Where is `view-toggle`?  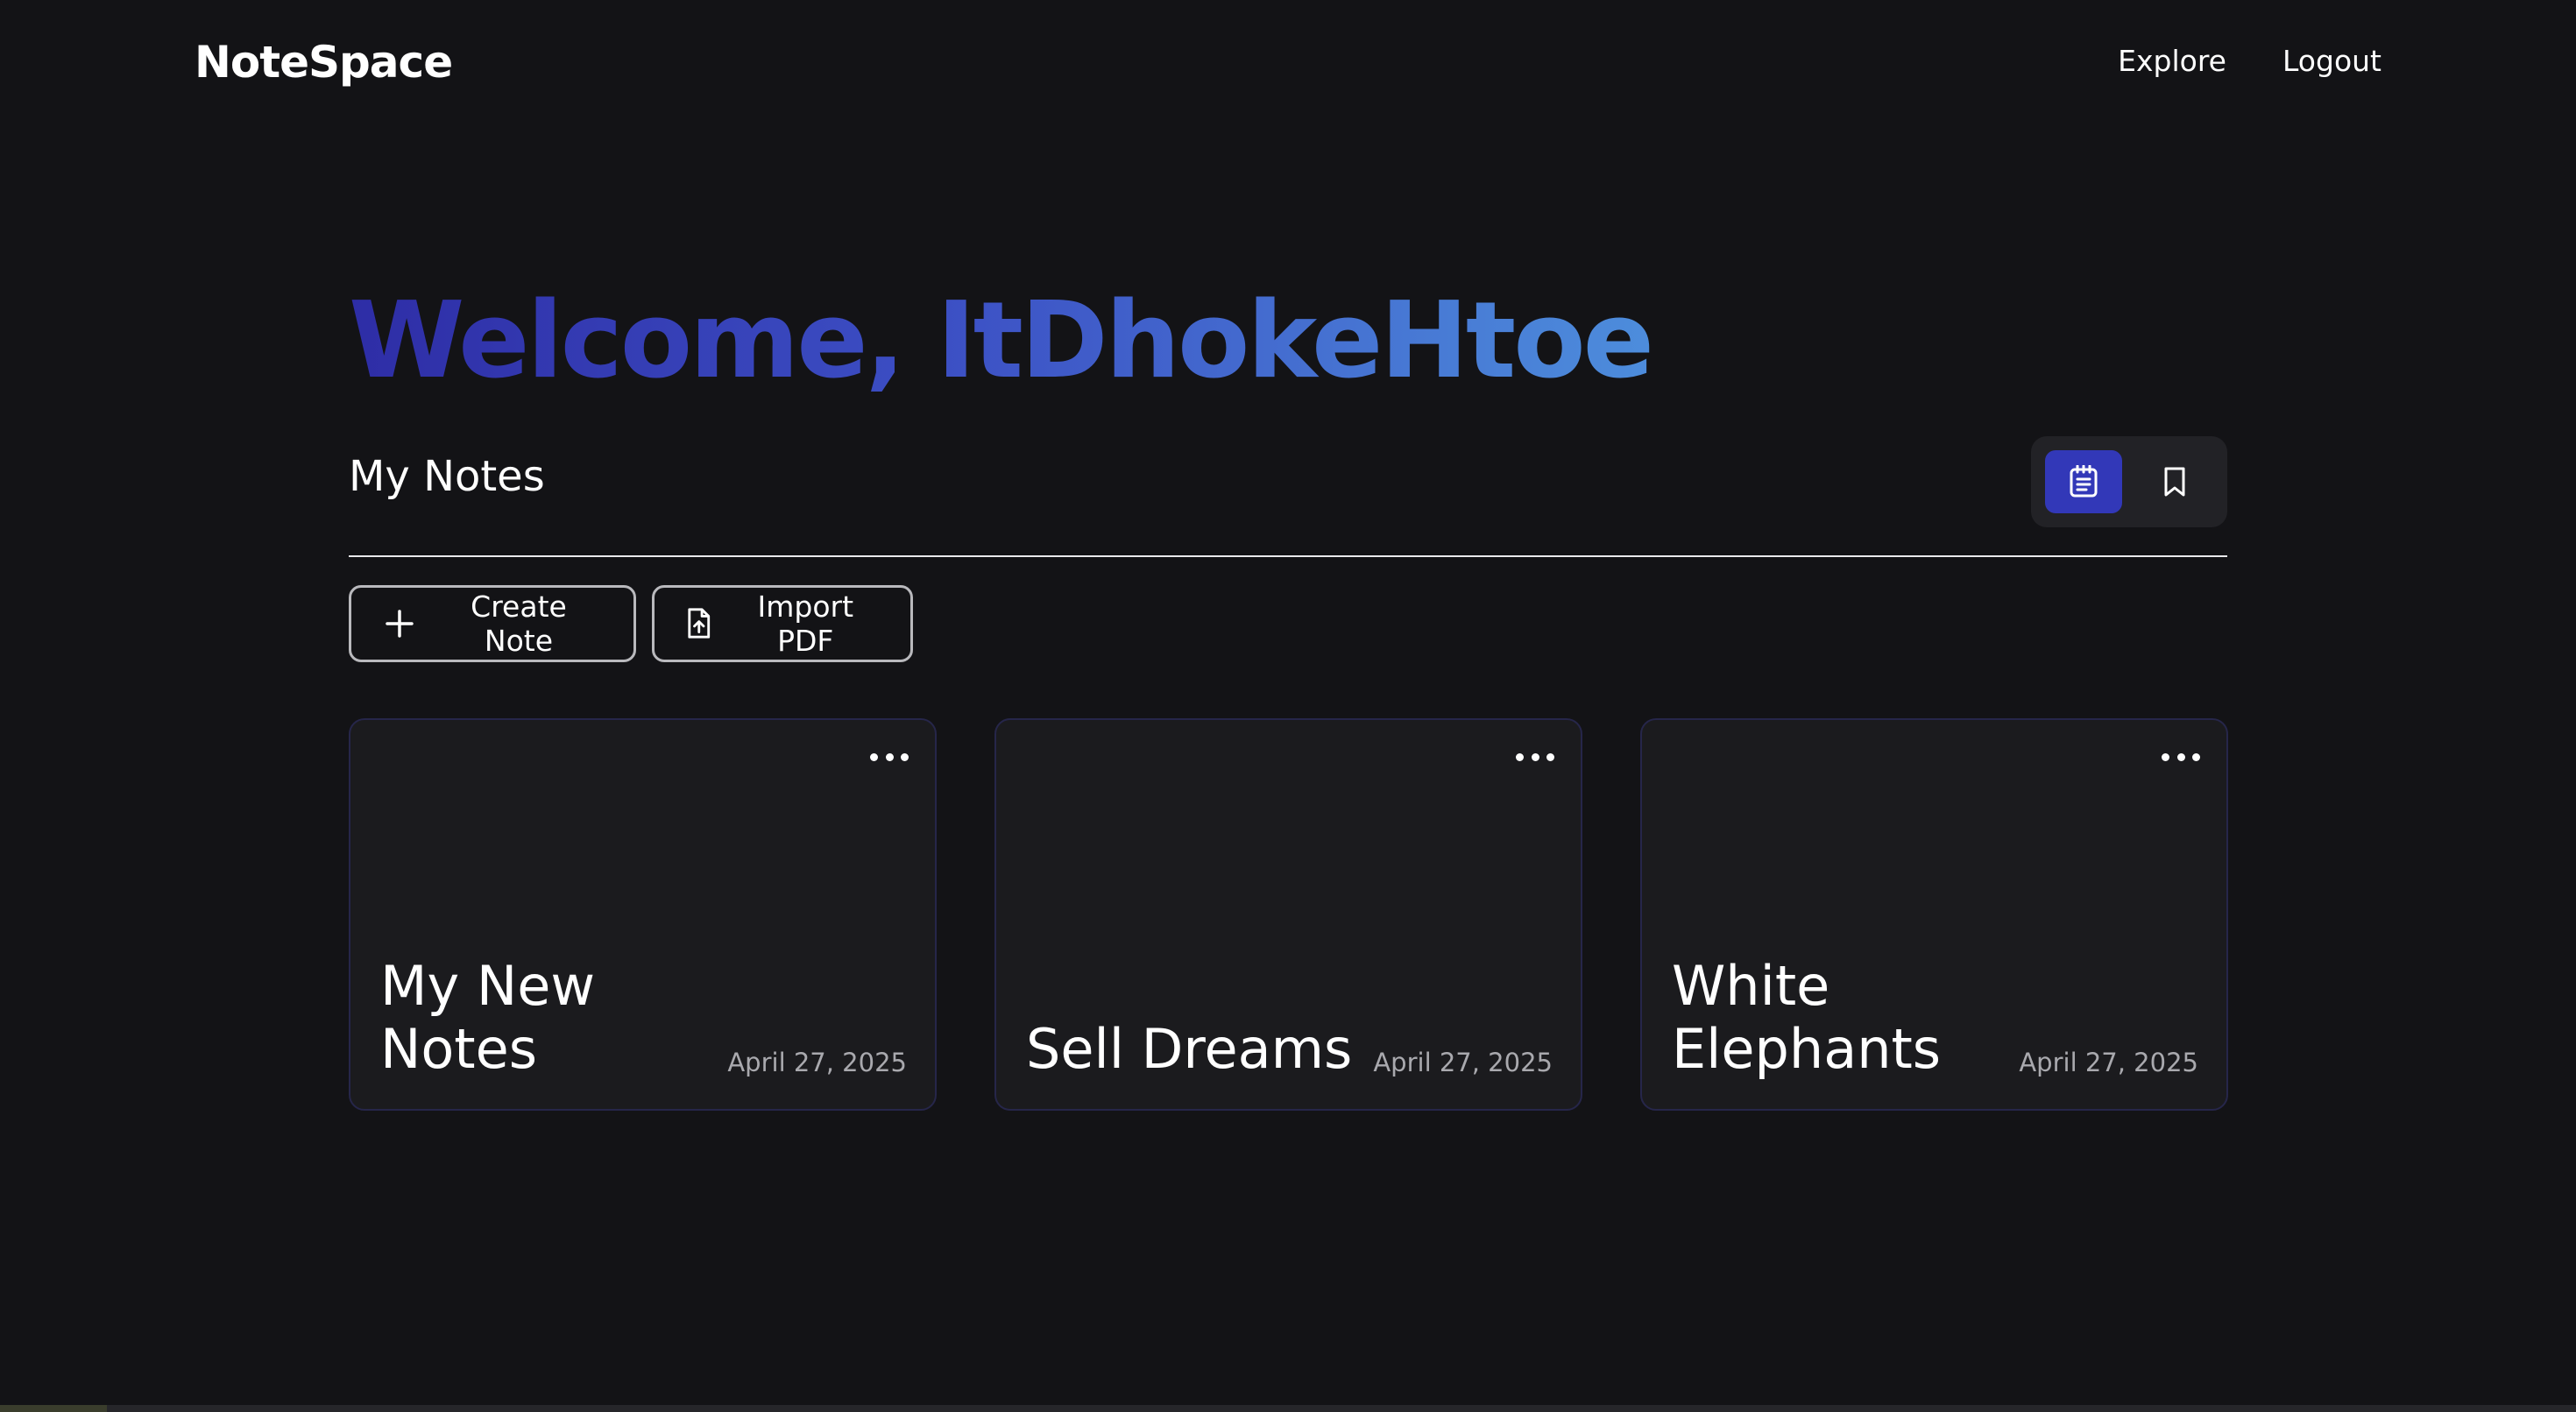
view-toggle is located at coordinates (2129, 482).